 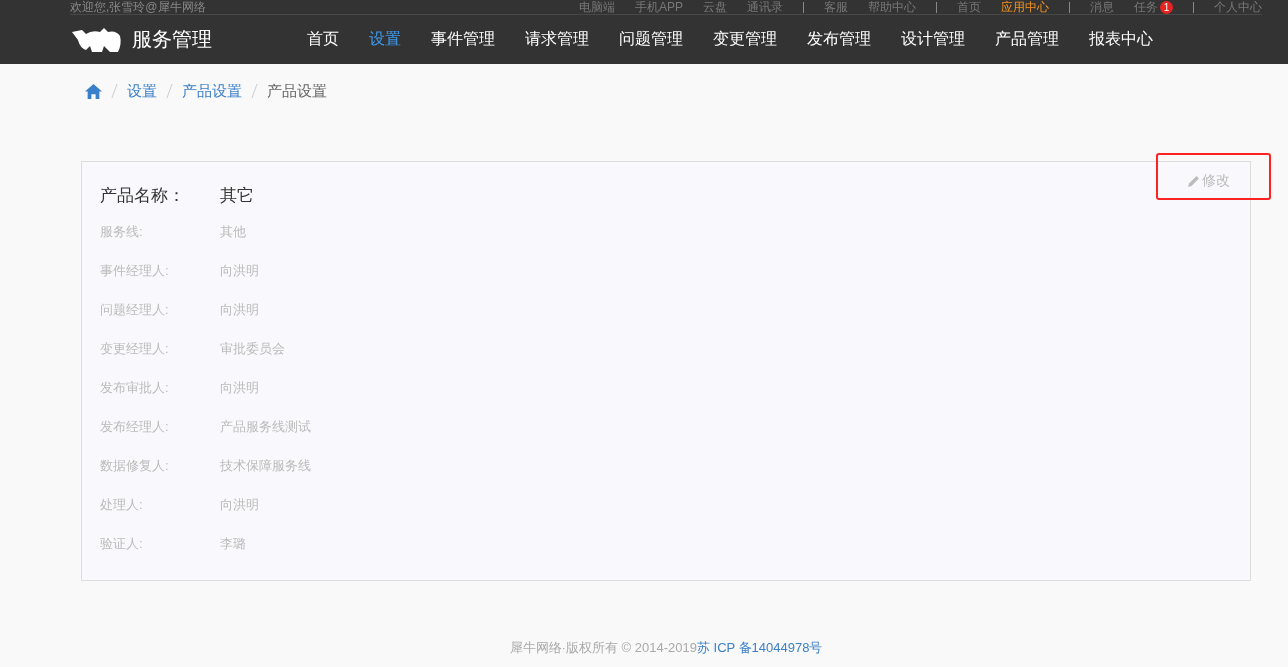 I want to click on icp-link: 苏 ICP 备14044978号, so click(x=759, y=647).